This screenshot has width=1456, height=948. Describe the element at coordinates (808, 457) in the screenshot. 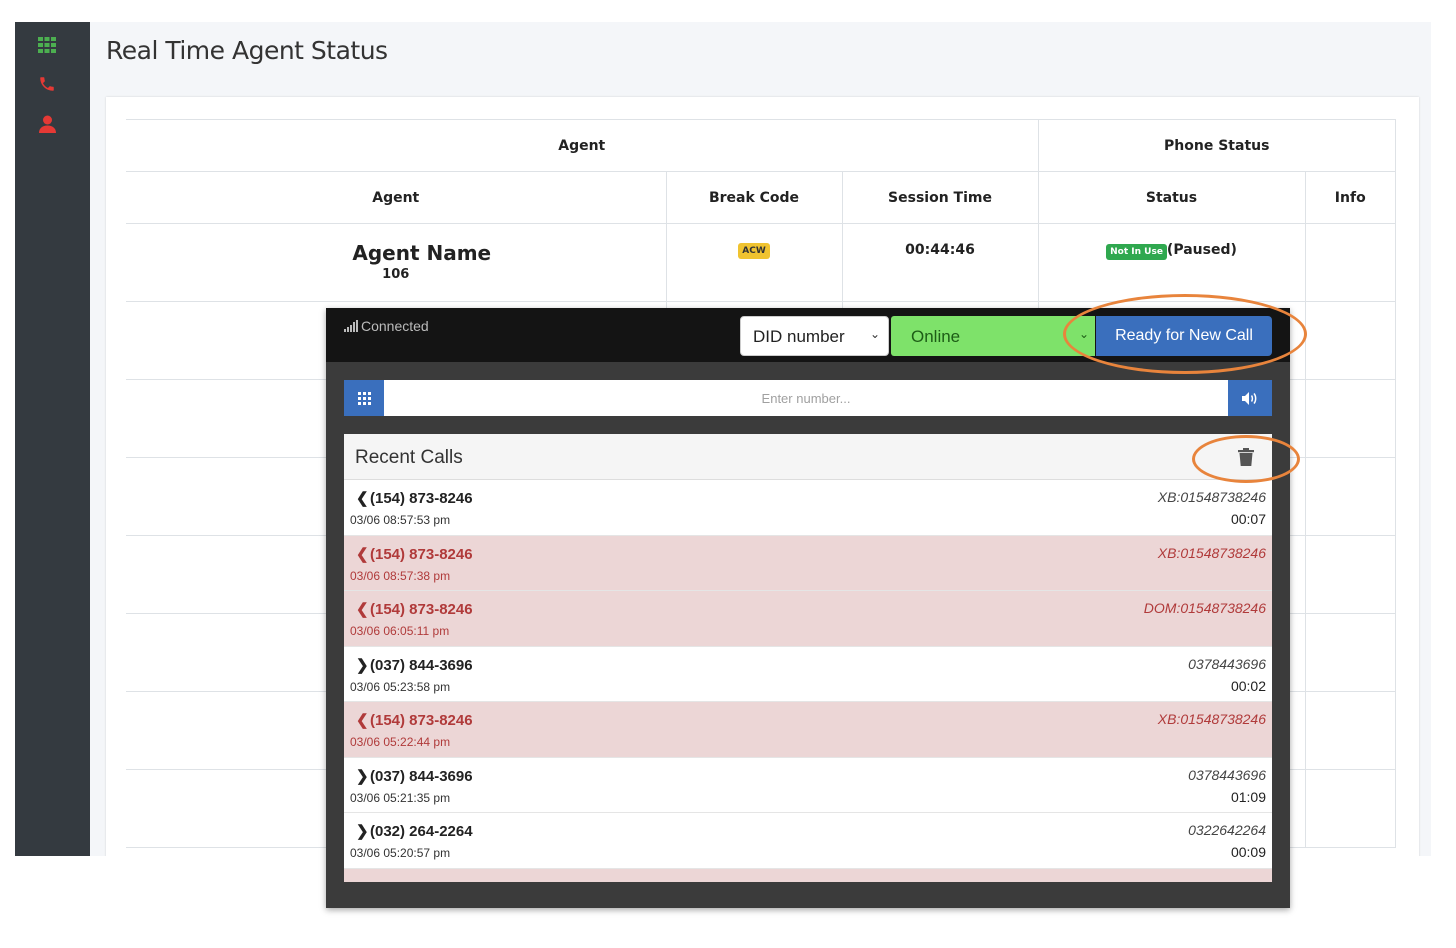

I see `recent-calls-header: Recent Calls` at that location.